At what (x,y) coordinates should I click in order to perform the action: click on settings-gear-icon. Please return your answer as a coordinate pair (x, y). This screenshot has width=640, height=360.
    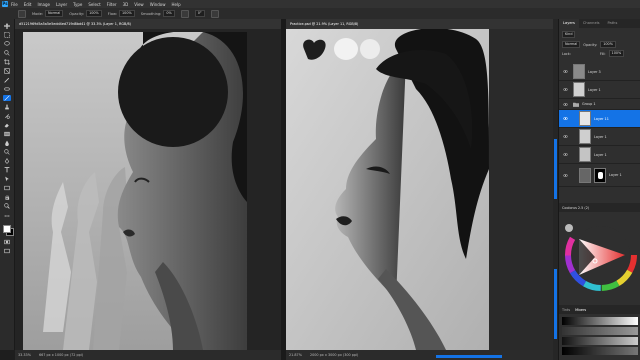
    Looking at the image, I should click on (184, 13).